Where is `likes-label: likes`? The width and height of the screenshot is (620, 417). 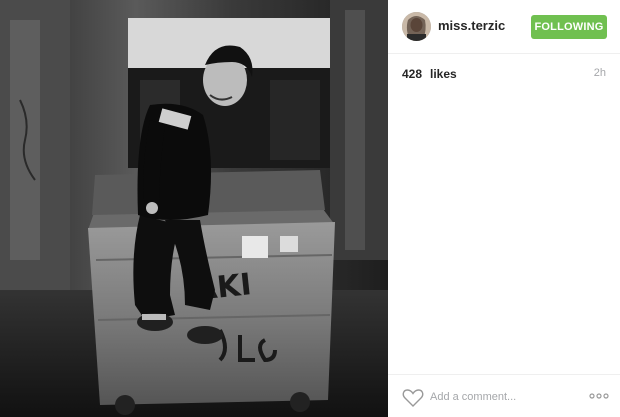 likes-label: likes is located at coordinates (443, 74).